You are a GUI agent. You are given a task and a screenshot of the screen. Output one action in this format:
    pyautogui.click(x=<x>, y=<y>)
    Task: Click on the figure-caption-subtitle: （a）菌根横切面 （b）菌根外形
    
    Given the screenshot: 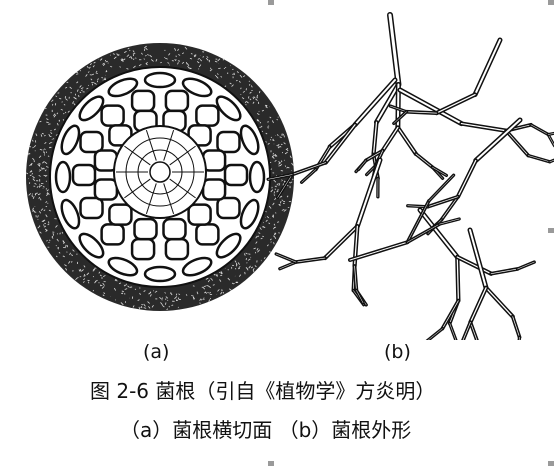 What is the action you would take?
    pyautogui.click(x=266, y=430)
    